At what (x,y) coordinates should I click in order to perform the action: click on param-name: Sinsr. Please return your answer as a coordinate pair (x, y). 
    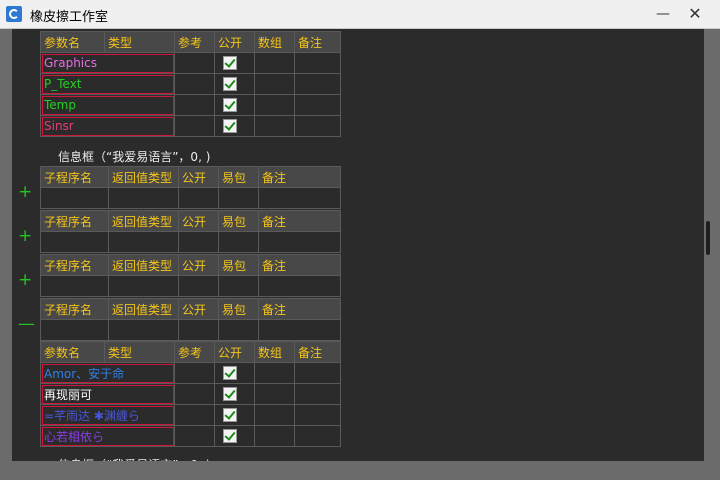
    Looking at the image, I should click on (59, 126).